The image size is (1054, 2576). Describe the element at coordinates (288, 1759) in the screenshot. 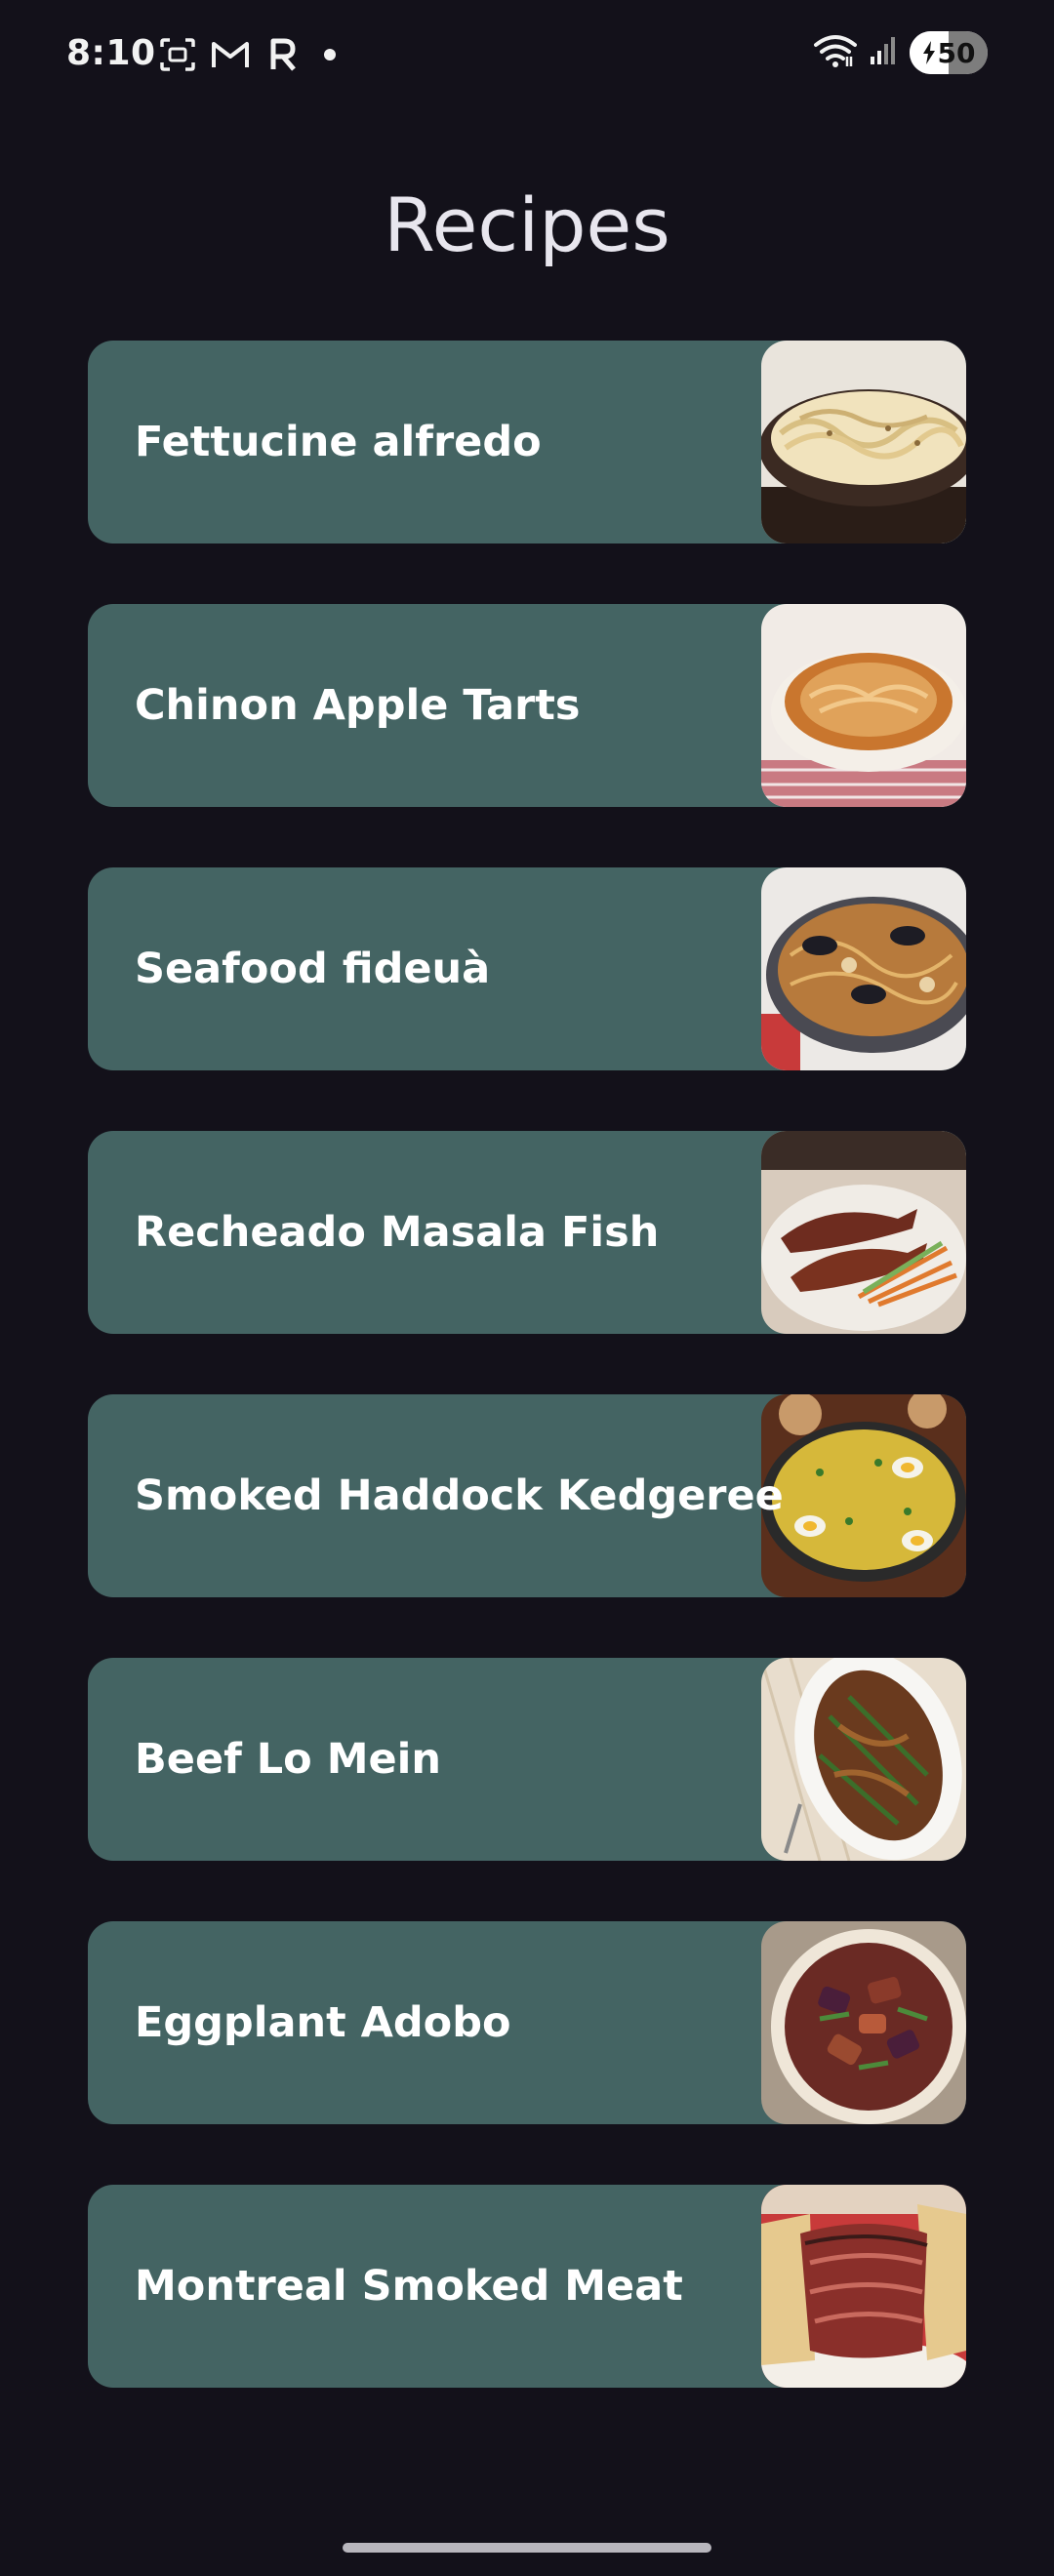

I see `recipe-name: Beef Lo Mein` at that location.